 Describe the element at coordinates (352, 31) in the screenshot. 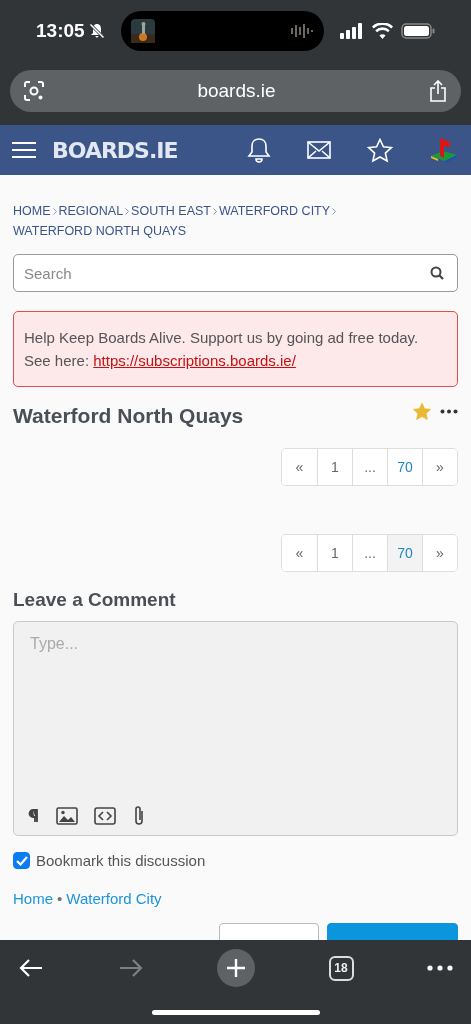

I see `signal-icon` at that location.